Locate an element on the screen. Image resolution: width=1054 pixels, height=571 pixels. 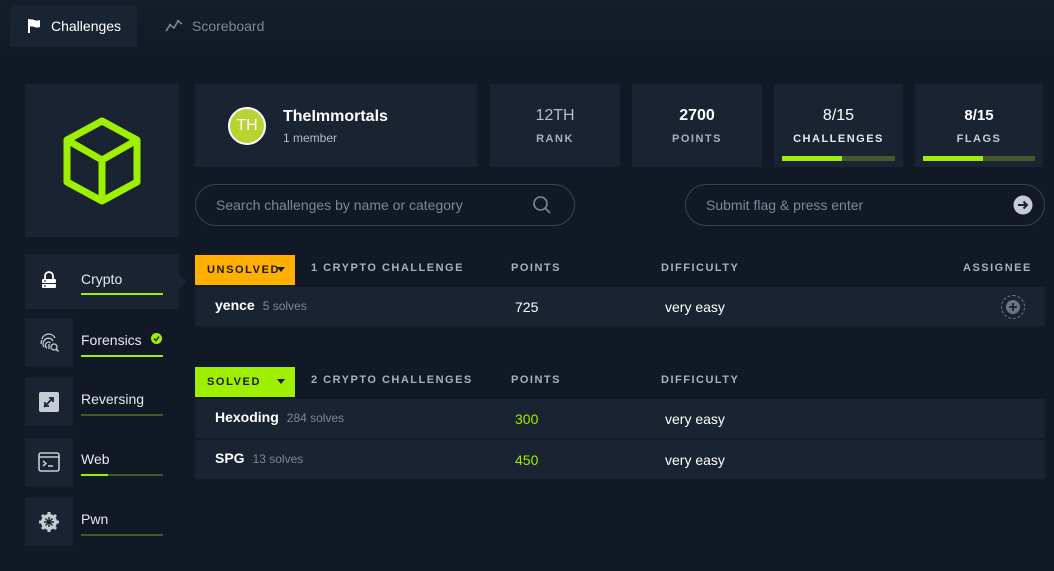
challenge-name: Hexoding 284 solves is located at coordinates (279, 417).